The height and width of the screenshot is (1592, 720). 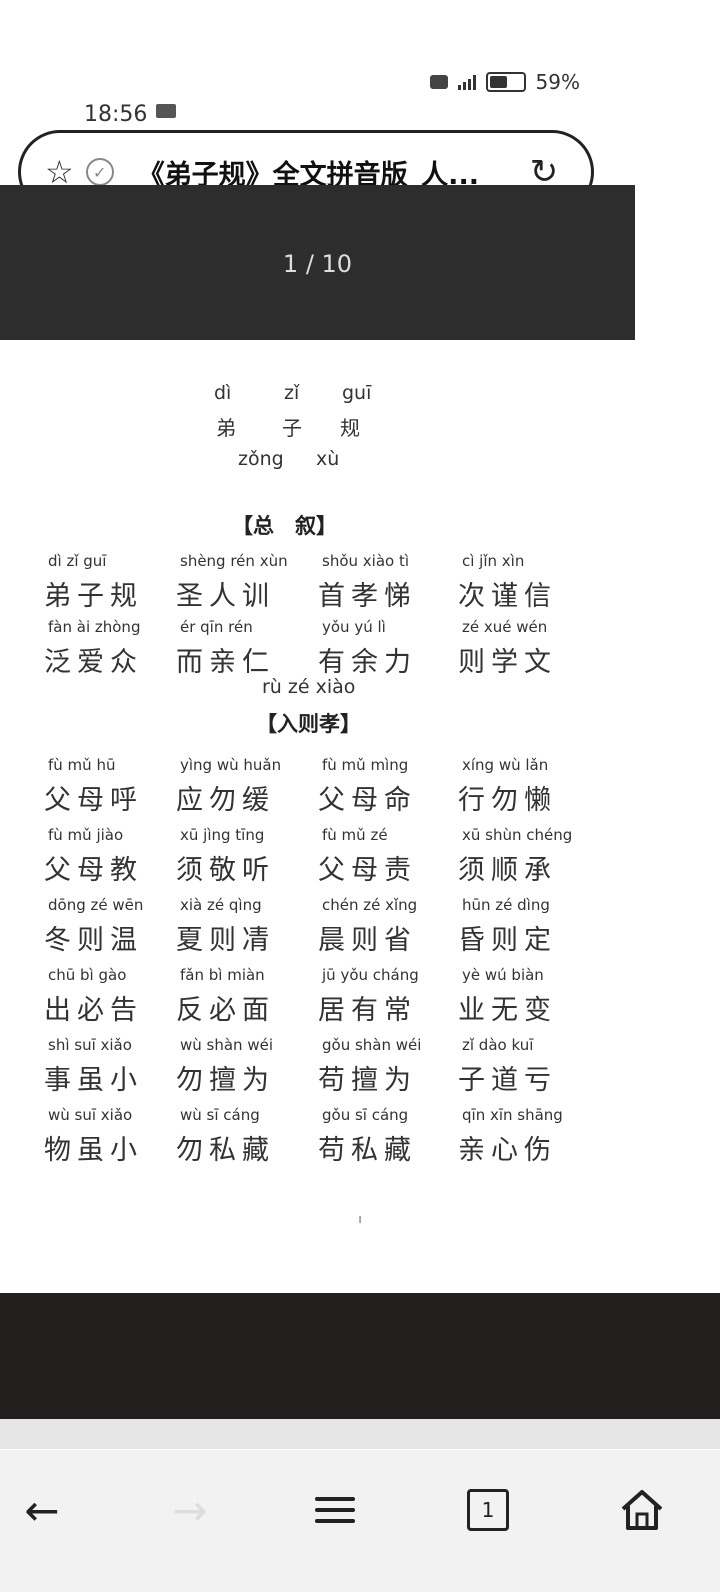 What do you see at coordinates (86, 835) in the screenshot?
I see `verse-pinyin: fù mǔ jiào` at bounding box center [86, 835].